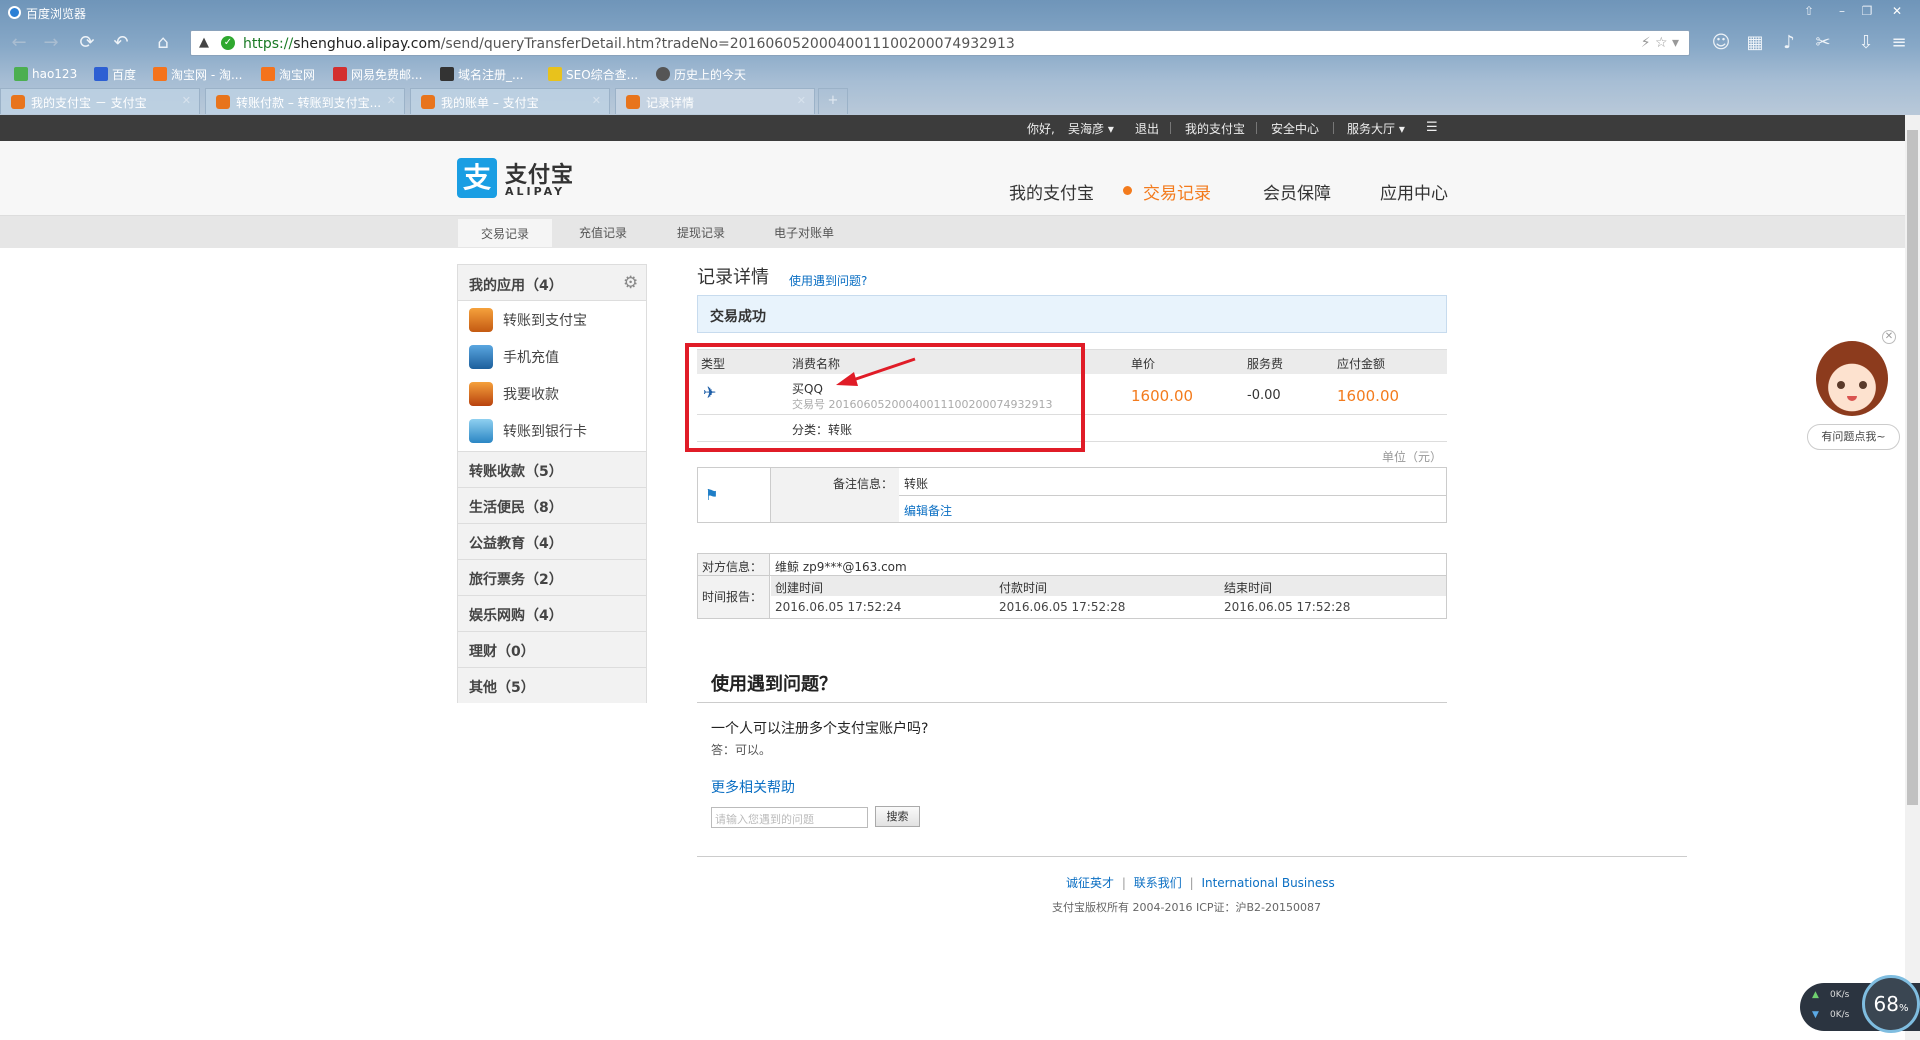  Describe the element at coordinates (701, 232) in the screenshot. I see `subnav-withdraw: 提现记录` at that location.